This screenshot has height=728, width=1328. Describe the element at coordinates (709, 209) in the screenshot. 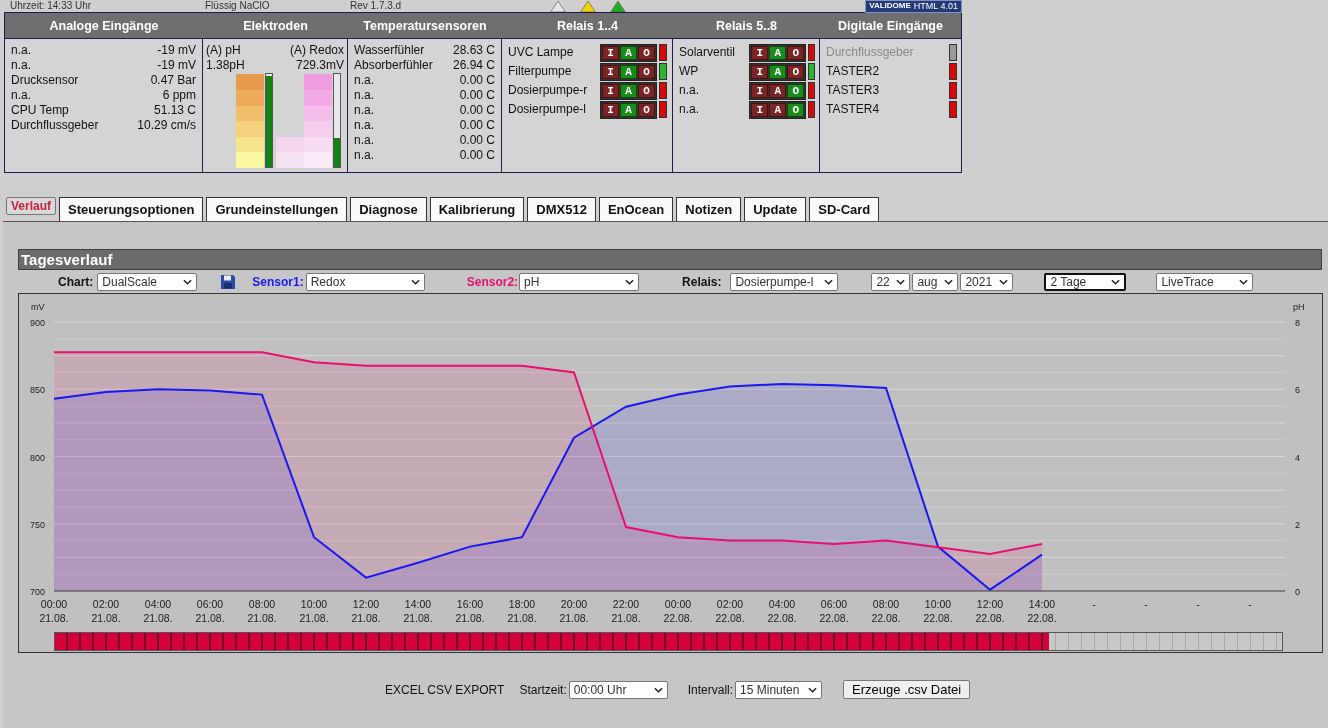

I see `tab: Notizen` at that location.